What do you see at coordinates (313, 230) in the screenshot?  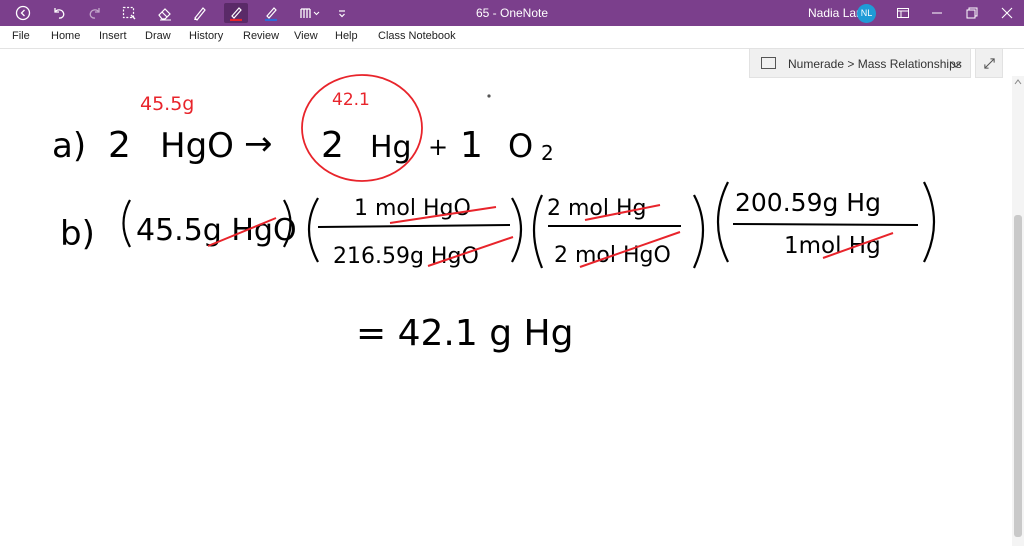 I see `factor1-open-paren` at bounding box center [313, 230].